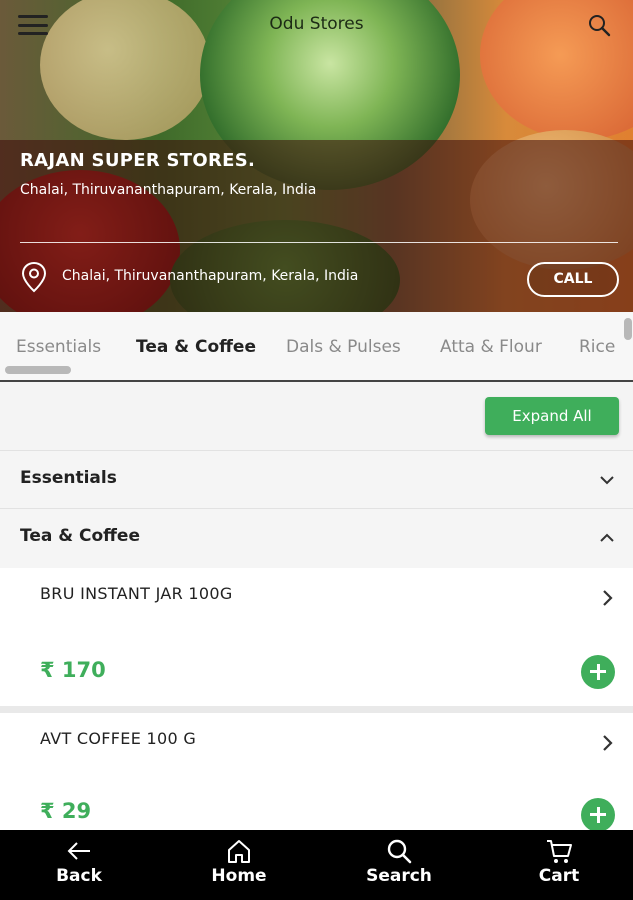 This screenshot has height=900, width=633. Describe the element at coordinates (316, 479) in the screenshot. I see `section-header-essentials: Essentials` at that location.